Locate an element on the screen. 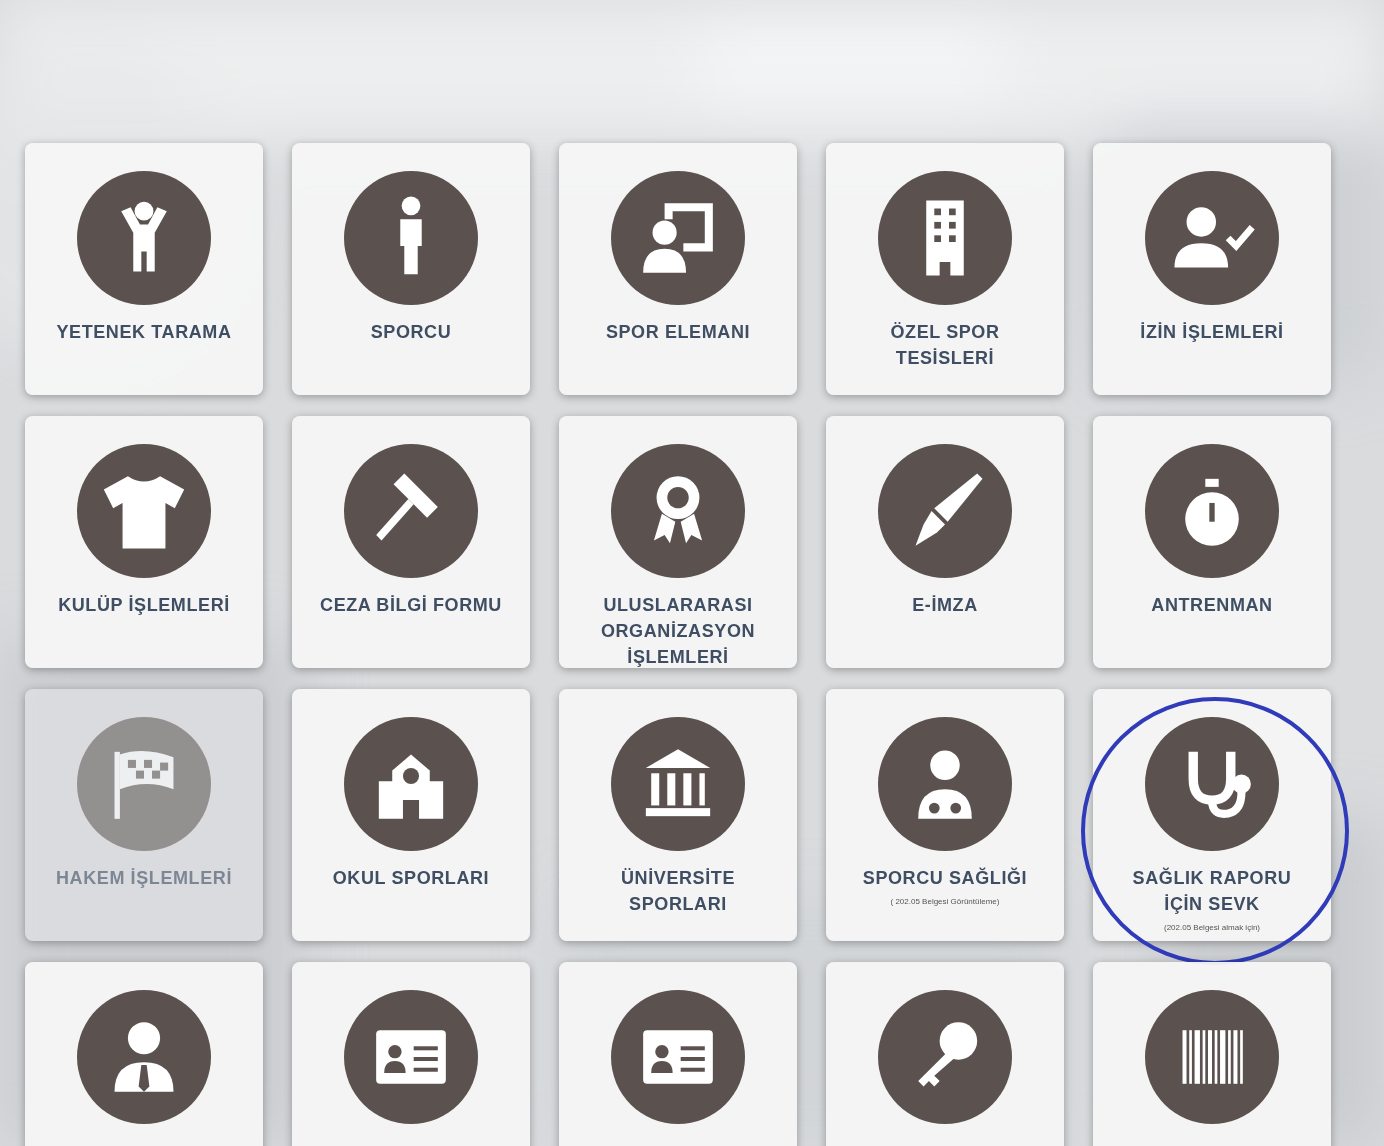 The image size is (1384, 1146). building-icon is located at coordinates (945, 238).